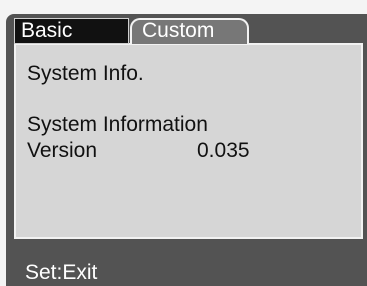 The image size is (367, 286). Describe the element at coordinates (178, 30) in the screenshot. I see `tab-custom-label: Custom` at that location.